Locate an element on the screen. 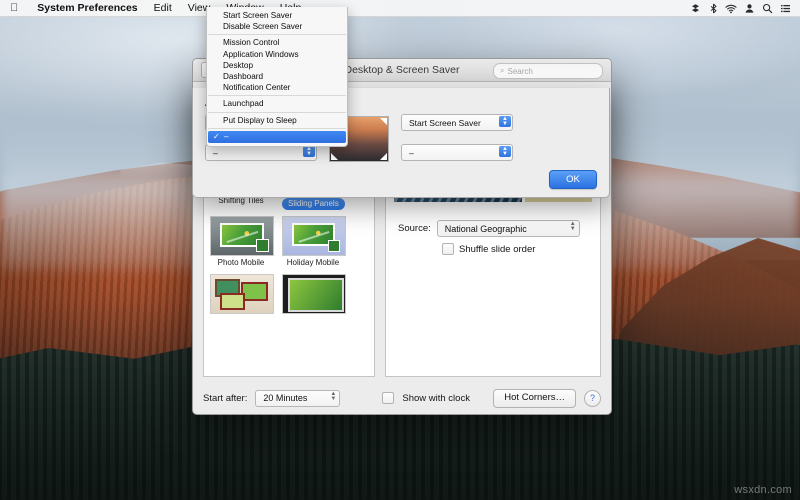 The height and width of the screenshot is (500, 800). shuffle-row: Shuffle slide order is located at coordinates (521, 249).